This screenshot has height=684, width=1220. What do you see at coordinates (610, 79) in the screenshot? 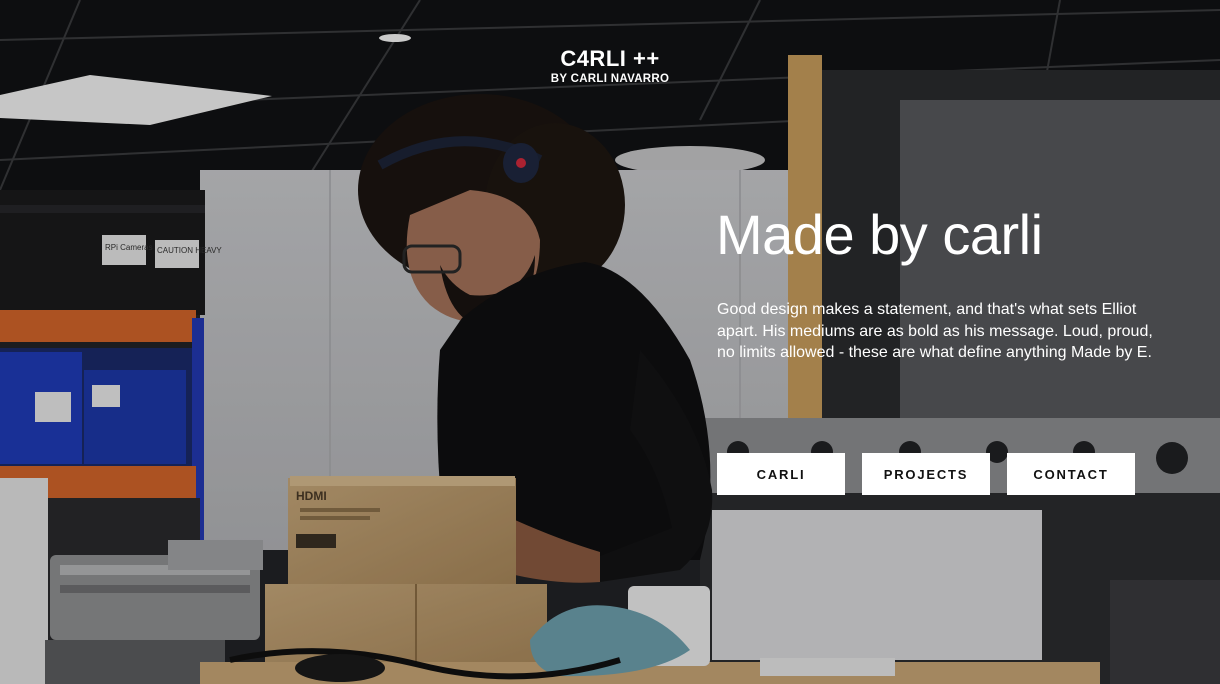
I see `site-logo-subtitle: BY CARLI NAVARRO` at bounding box center [610, 79].